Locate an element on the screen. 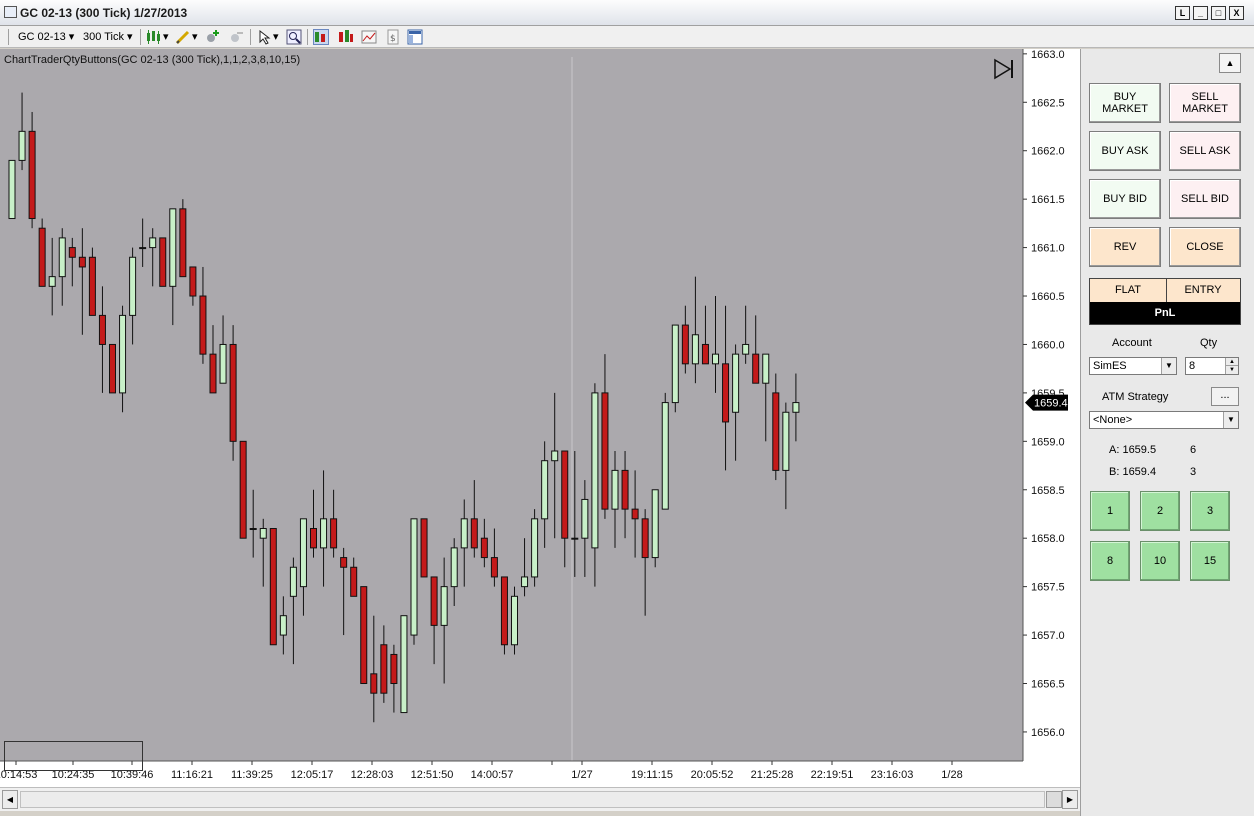  close-position-button: CLOSE is located at coordinates (1205, 247).